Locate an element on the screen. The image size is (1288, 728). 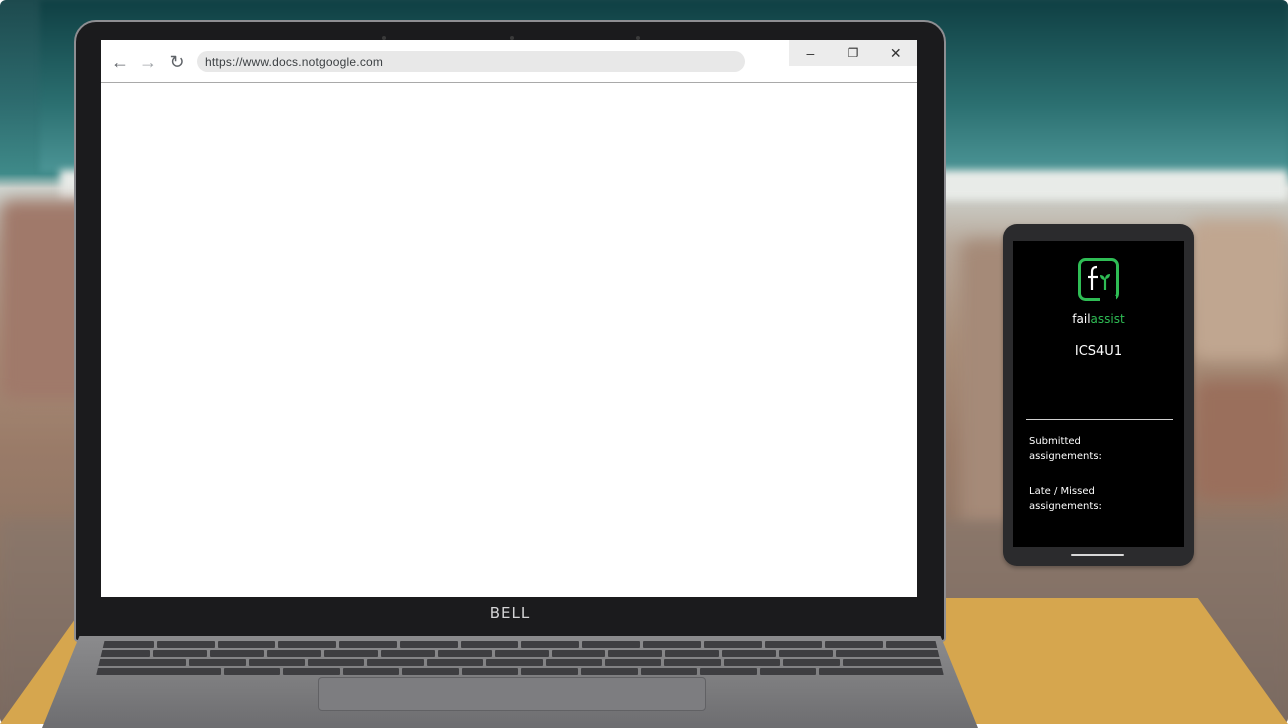
address-bar: https://www.docs.notgoogle.com is located at coordinates (471, 61).